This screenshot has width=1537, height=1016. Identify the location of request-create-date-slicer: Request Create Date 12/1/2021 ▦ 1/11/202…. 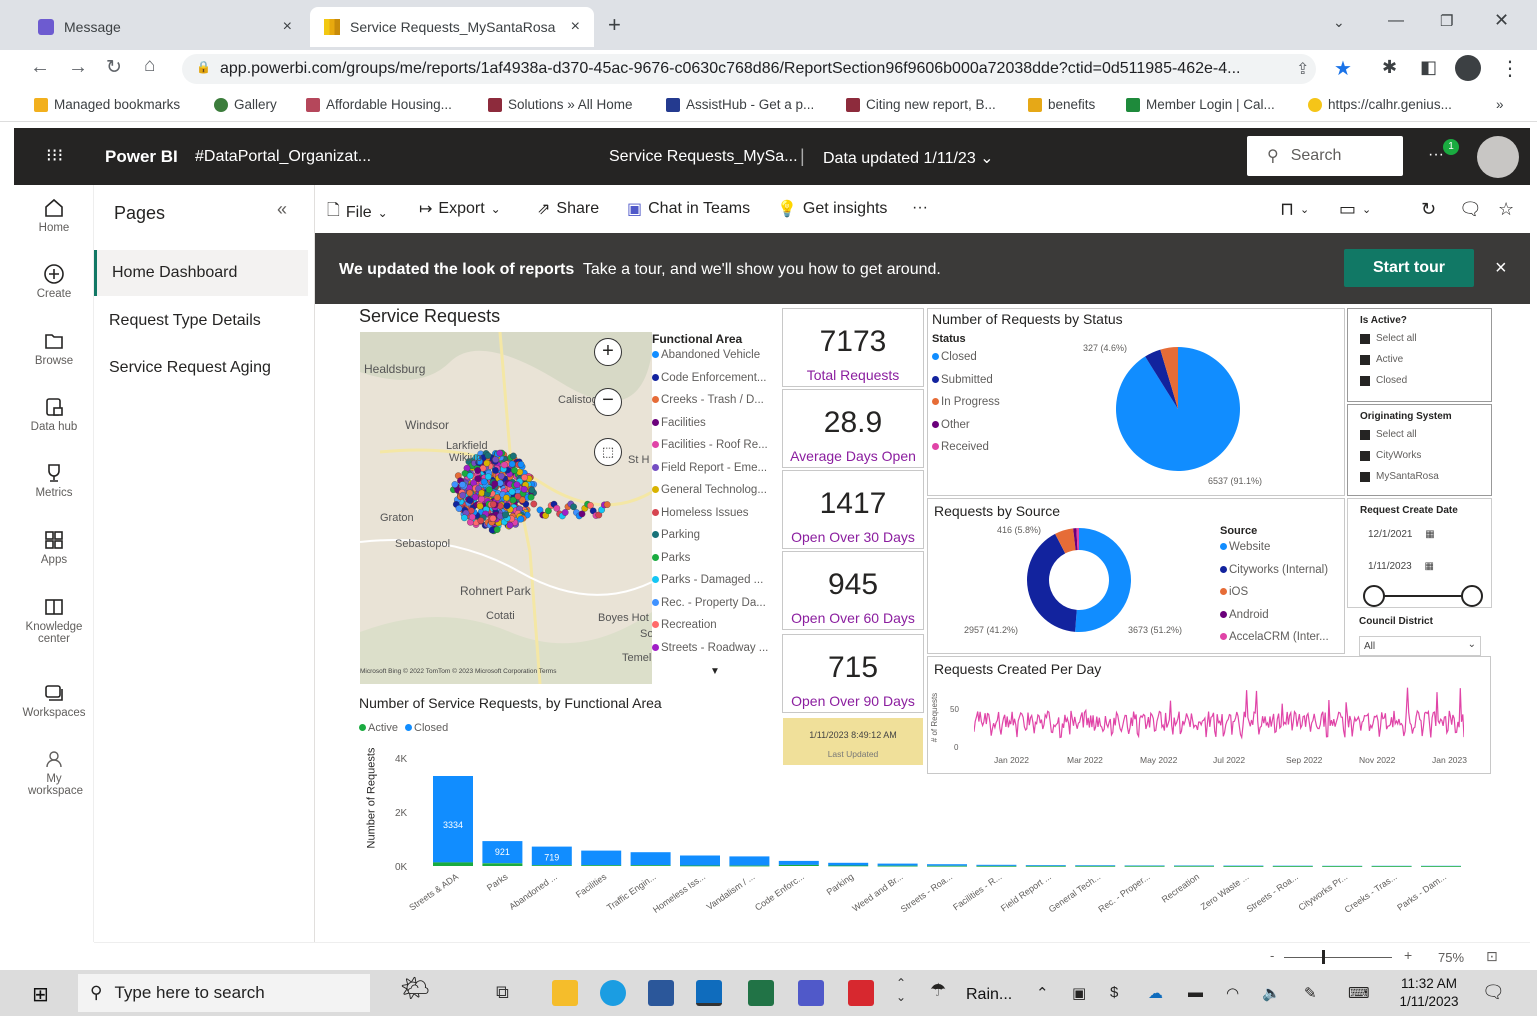
(1419, 553).